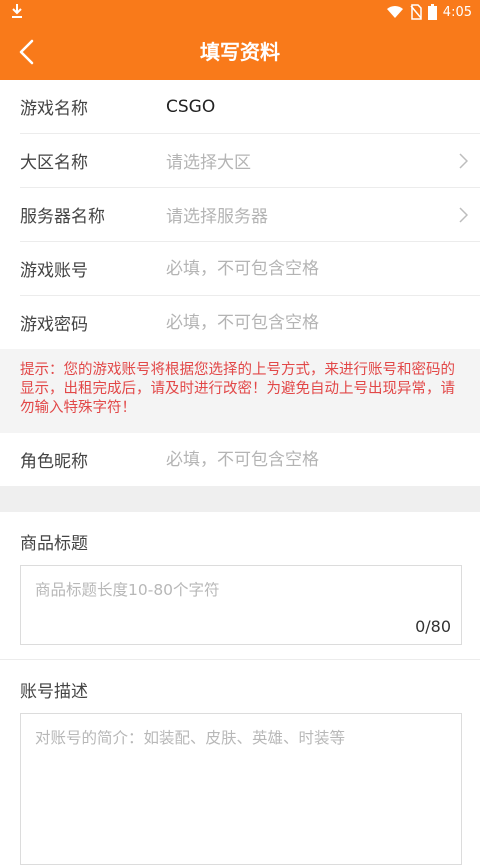 The image size is (480, 866). Describe the element at coordinates (54, 109) in the screenshot. I see `game-name-label: 游戏名称` at that location.